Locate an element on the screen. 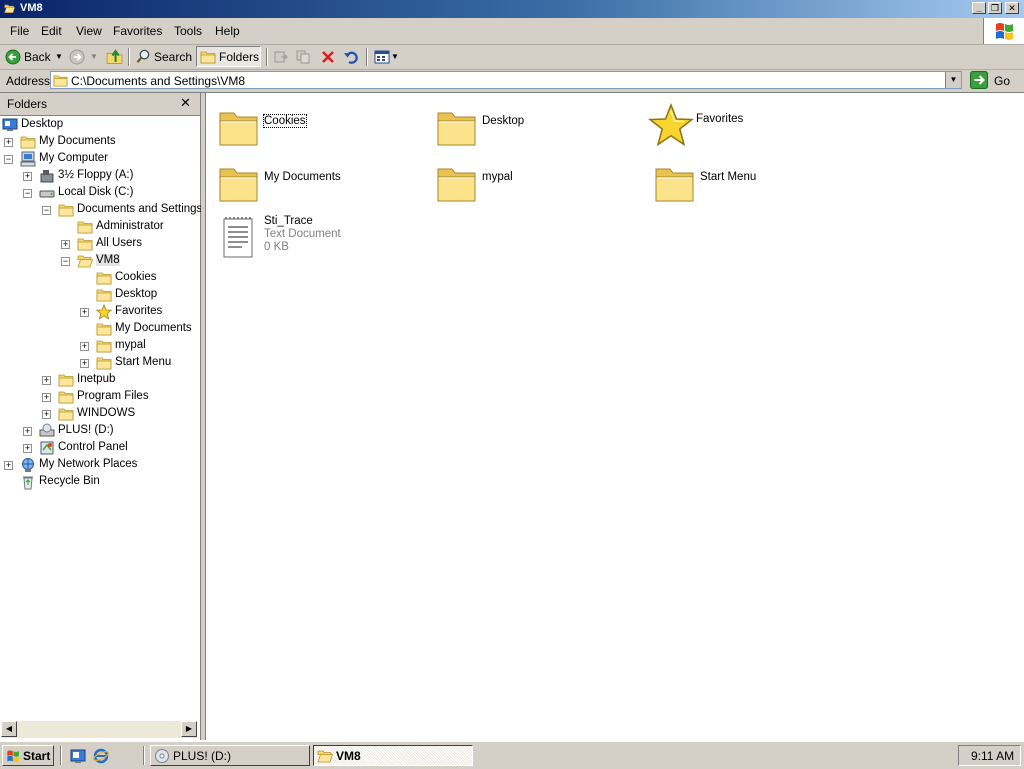 The image size is (1024, 769). address-dropdown-button: ▼ is located at coordinates (953, 80).